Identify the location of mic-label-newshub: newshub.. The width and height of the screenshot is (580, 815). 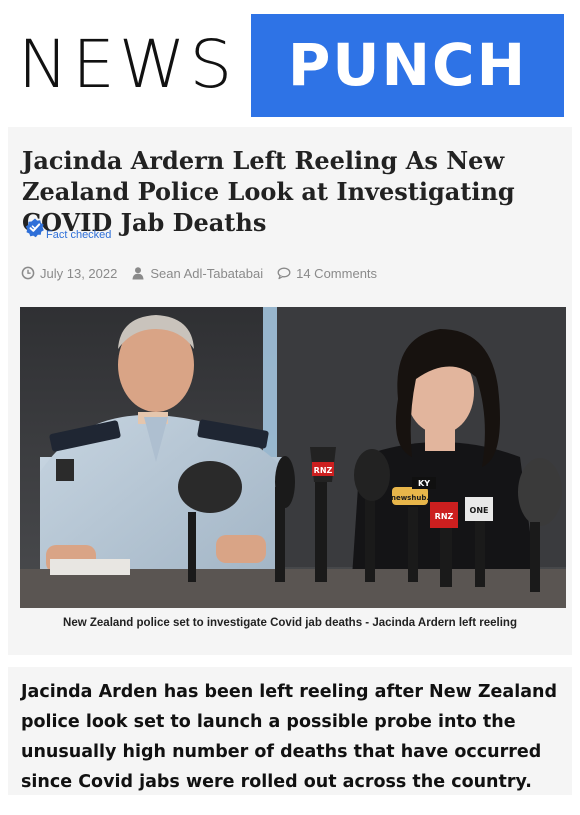
(410, 498).